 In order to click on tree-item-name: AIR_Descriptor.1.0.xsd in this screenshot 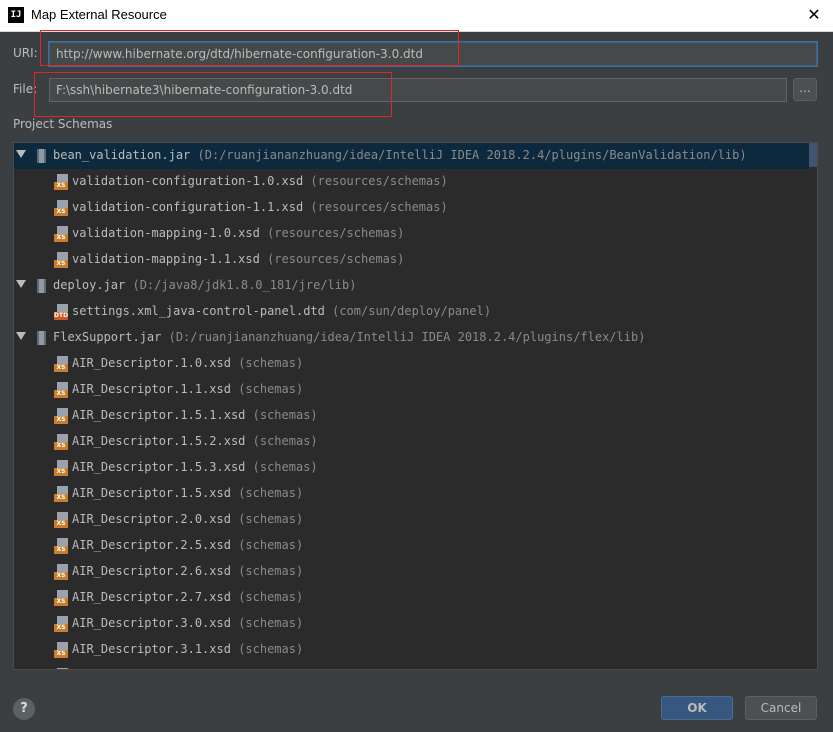, I will do `click(151, 363)`.